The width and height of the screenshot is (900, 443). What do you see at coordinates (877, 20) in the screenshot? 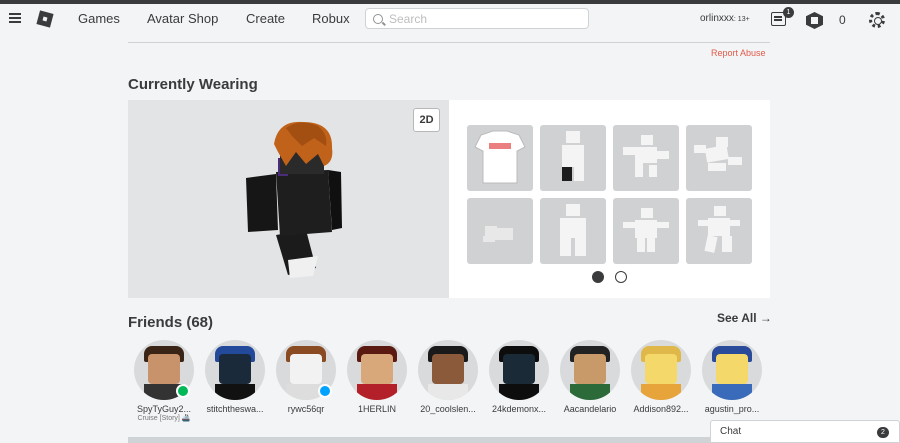
I see `gear-icon` at bounding box center [877, 20].